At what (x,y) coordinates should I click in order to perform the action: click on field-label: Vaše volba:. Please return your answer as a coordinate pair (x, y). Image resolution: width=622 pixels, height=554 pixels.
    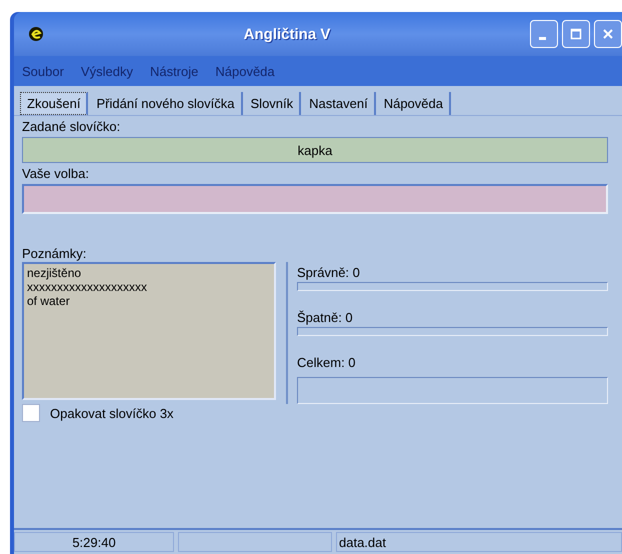
    Looking at the image, I should click on (56, 174).